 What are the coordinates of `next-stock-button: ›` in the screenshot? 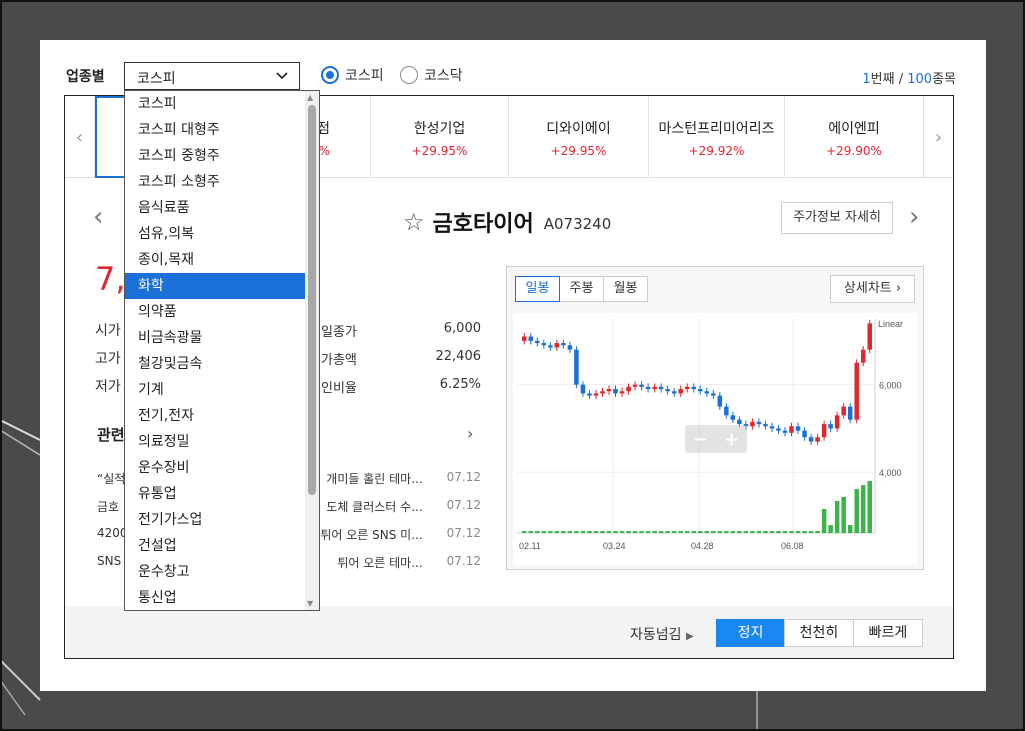 It's located at (914, 217).